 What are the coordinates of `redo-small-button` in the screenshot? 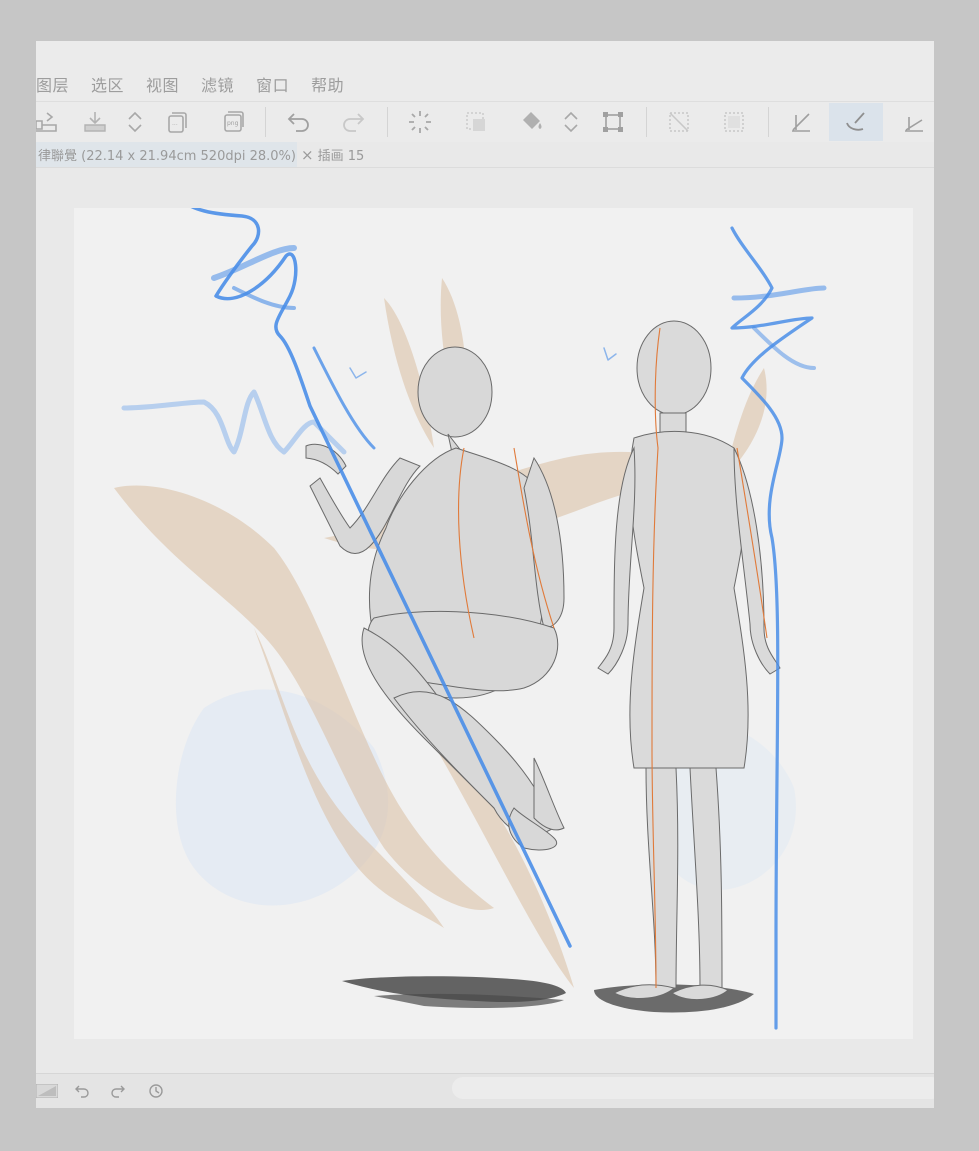 It's located at (118, 1091).